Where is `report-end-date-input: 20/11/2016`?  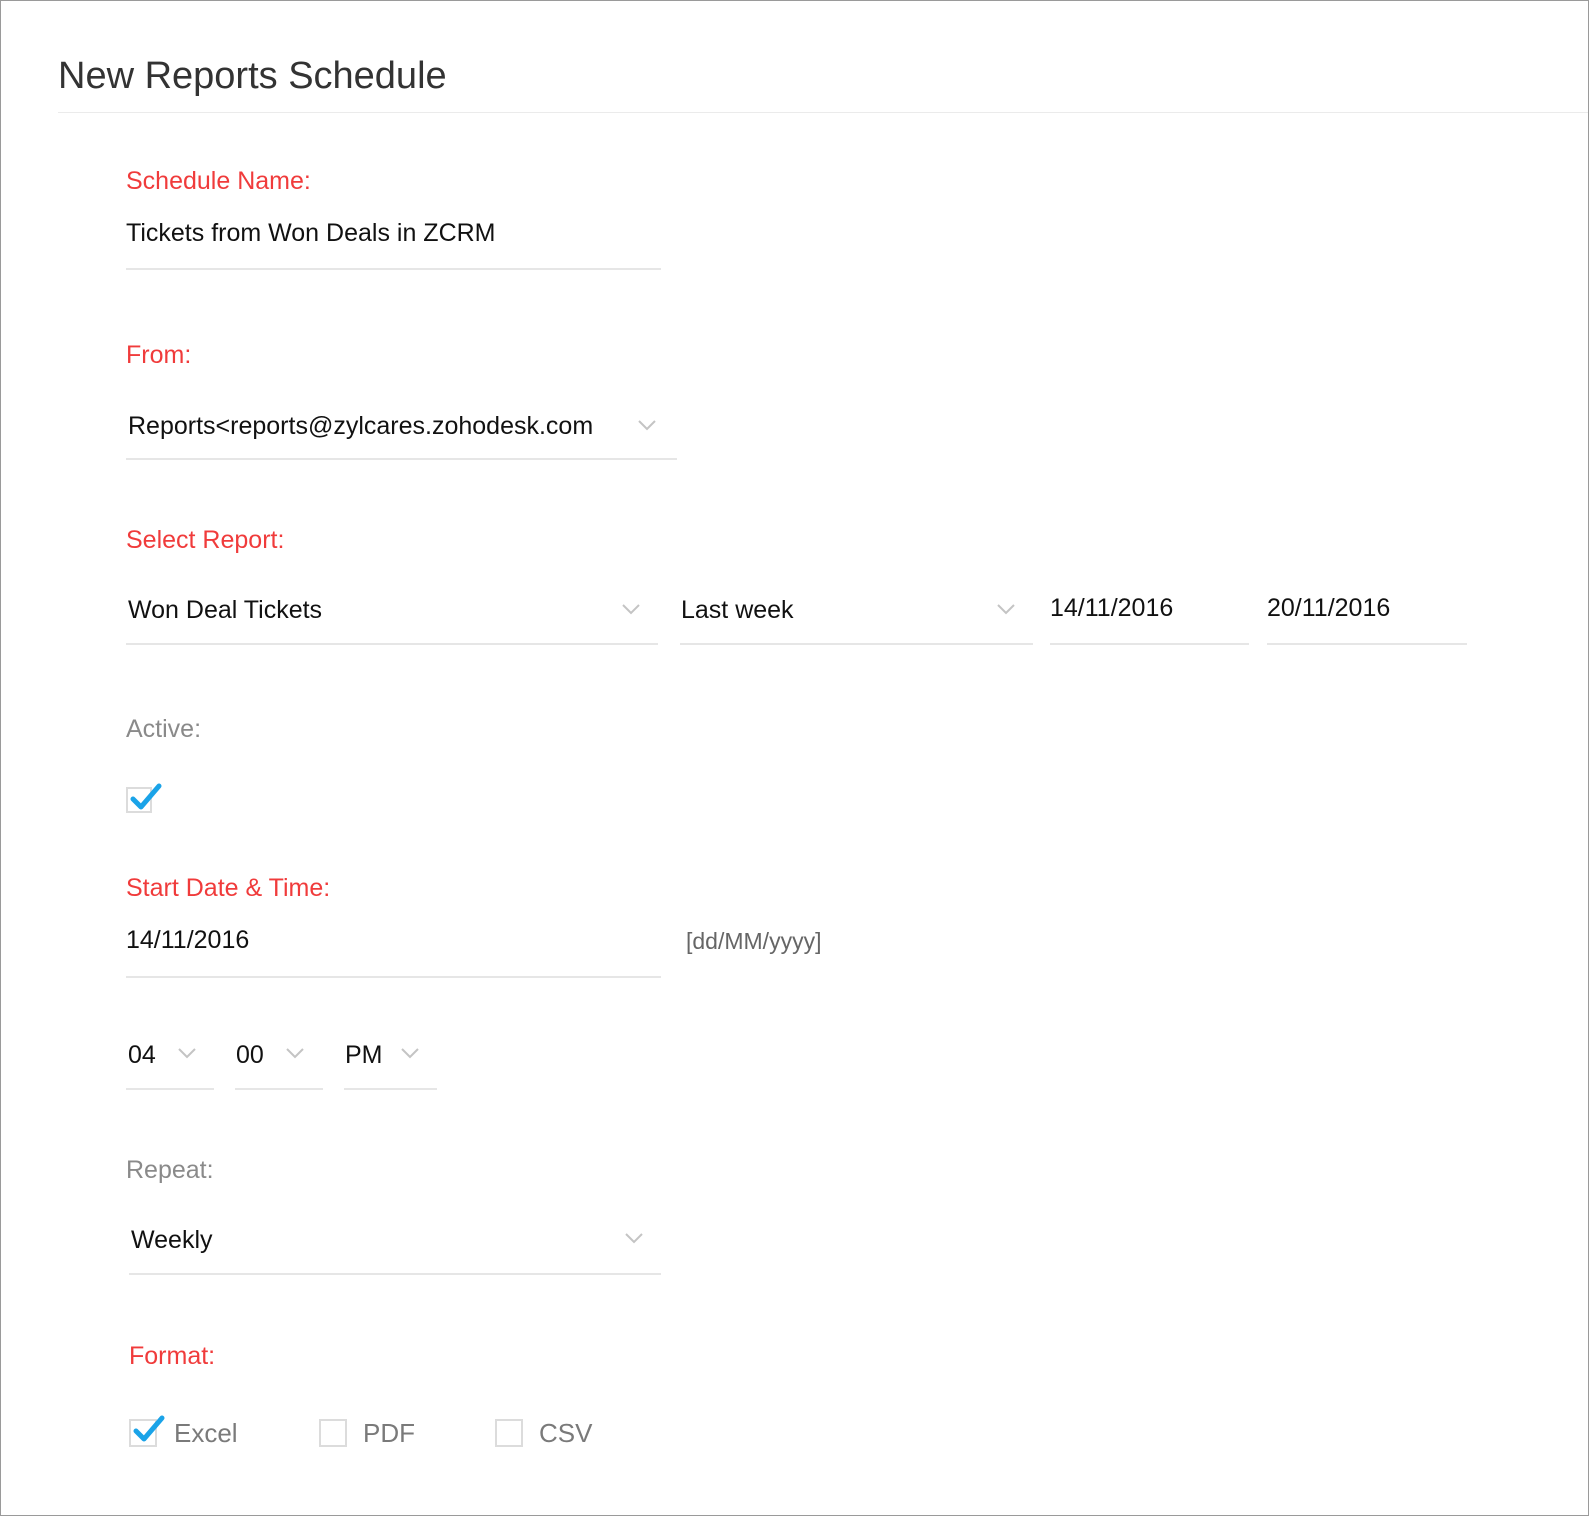
report-end-date-input: 20/11/2016 is located at coordinates (1328, 608).